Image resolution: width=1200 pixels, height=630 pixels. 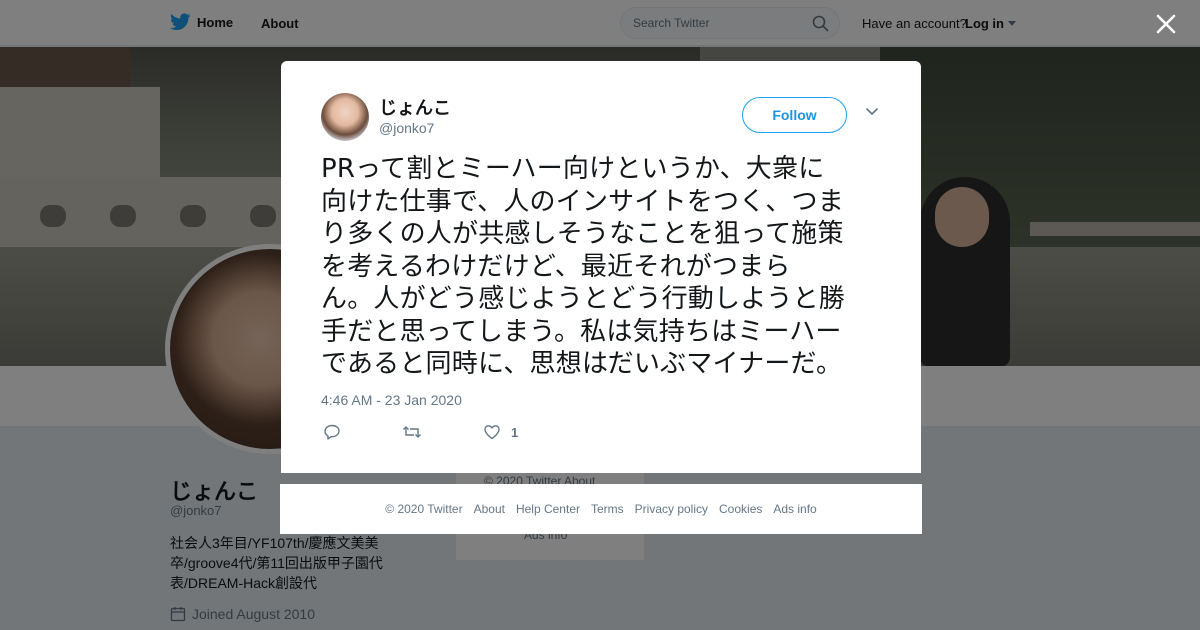 I want to click on footer-help-center-link: Help Center, so click(x=548, y=509).